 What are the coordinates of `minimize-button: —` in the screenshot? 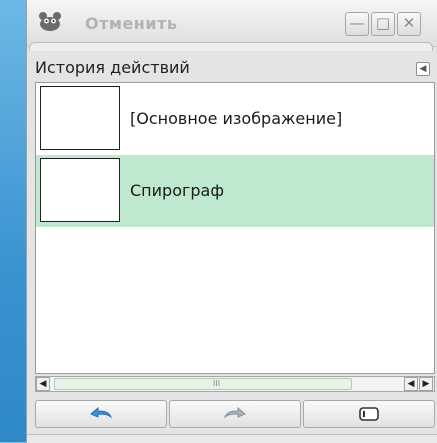 It's located at (357, 24).